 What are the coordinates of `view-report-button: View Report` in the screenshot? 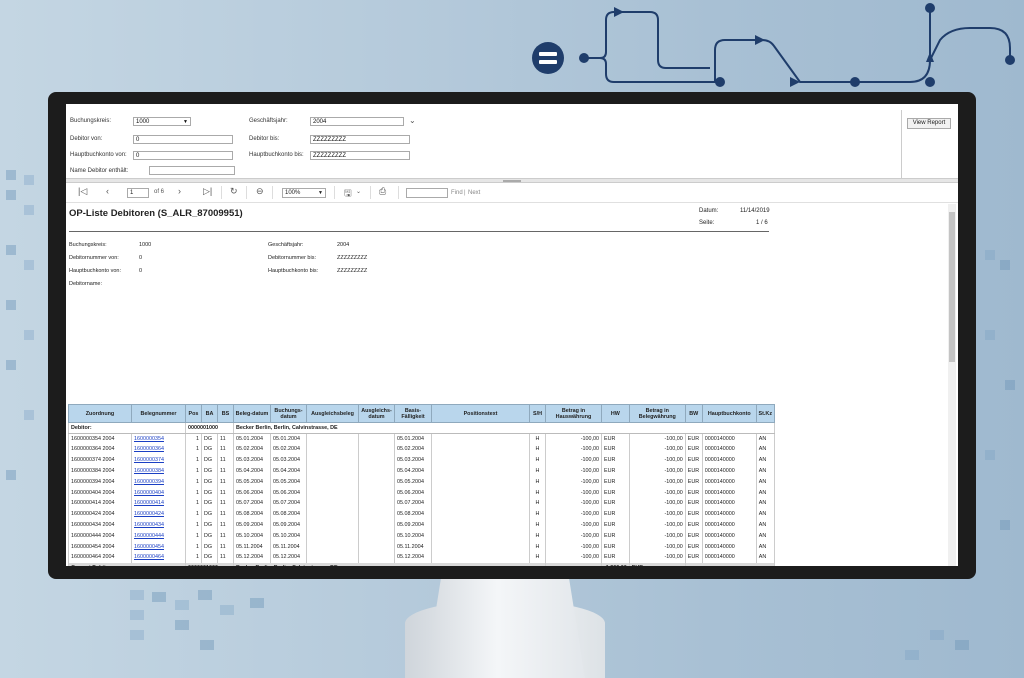 It's located at (929, 123).